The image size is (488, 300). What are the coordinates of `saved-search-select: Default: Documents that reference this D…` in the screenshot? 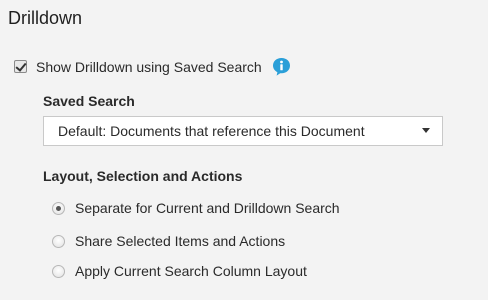 It's located at (243, 131).